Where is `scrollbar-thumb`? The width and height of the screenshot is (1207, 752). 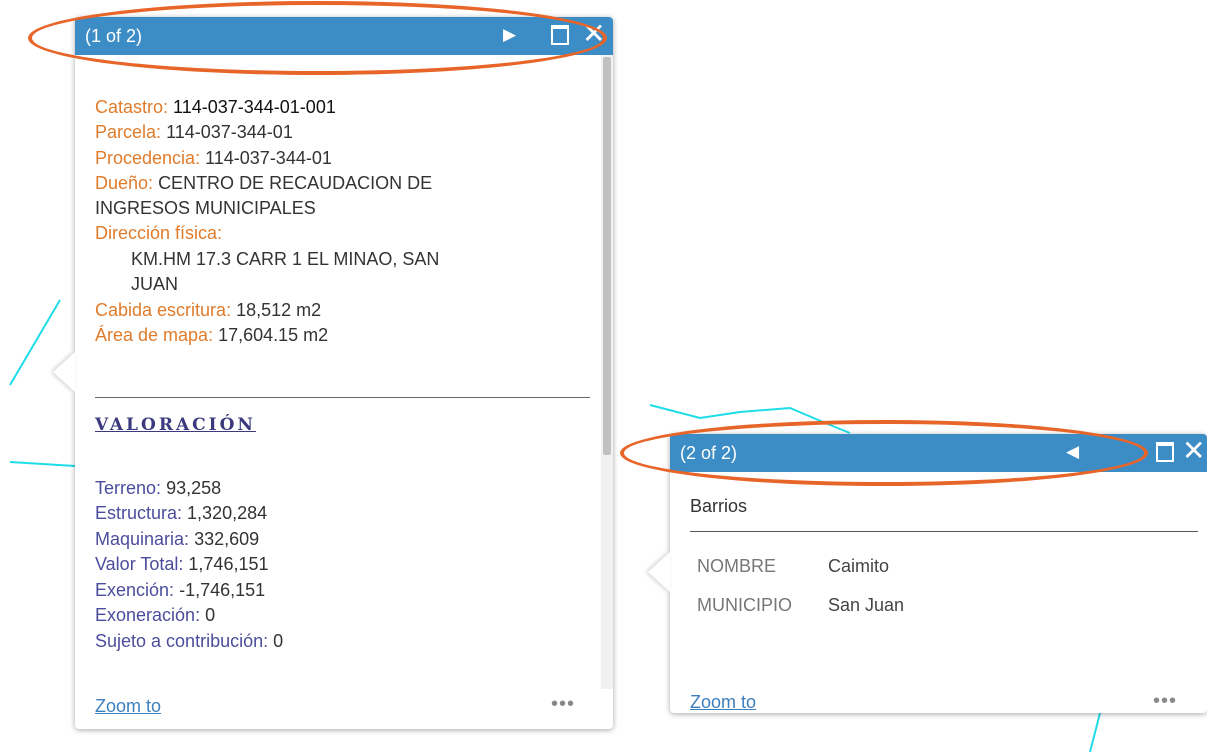
scrollbar-thumb is located at coordinates (607, 256).